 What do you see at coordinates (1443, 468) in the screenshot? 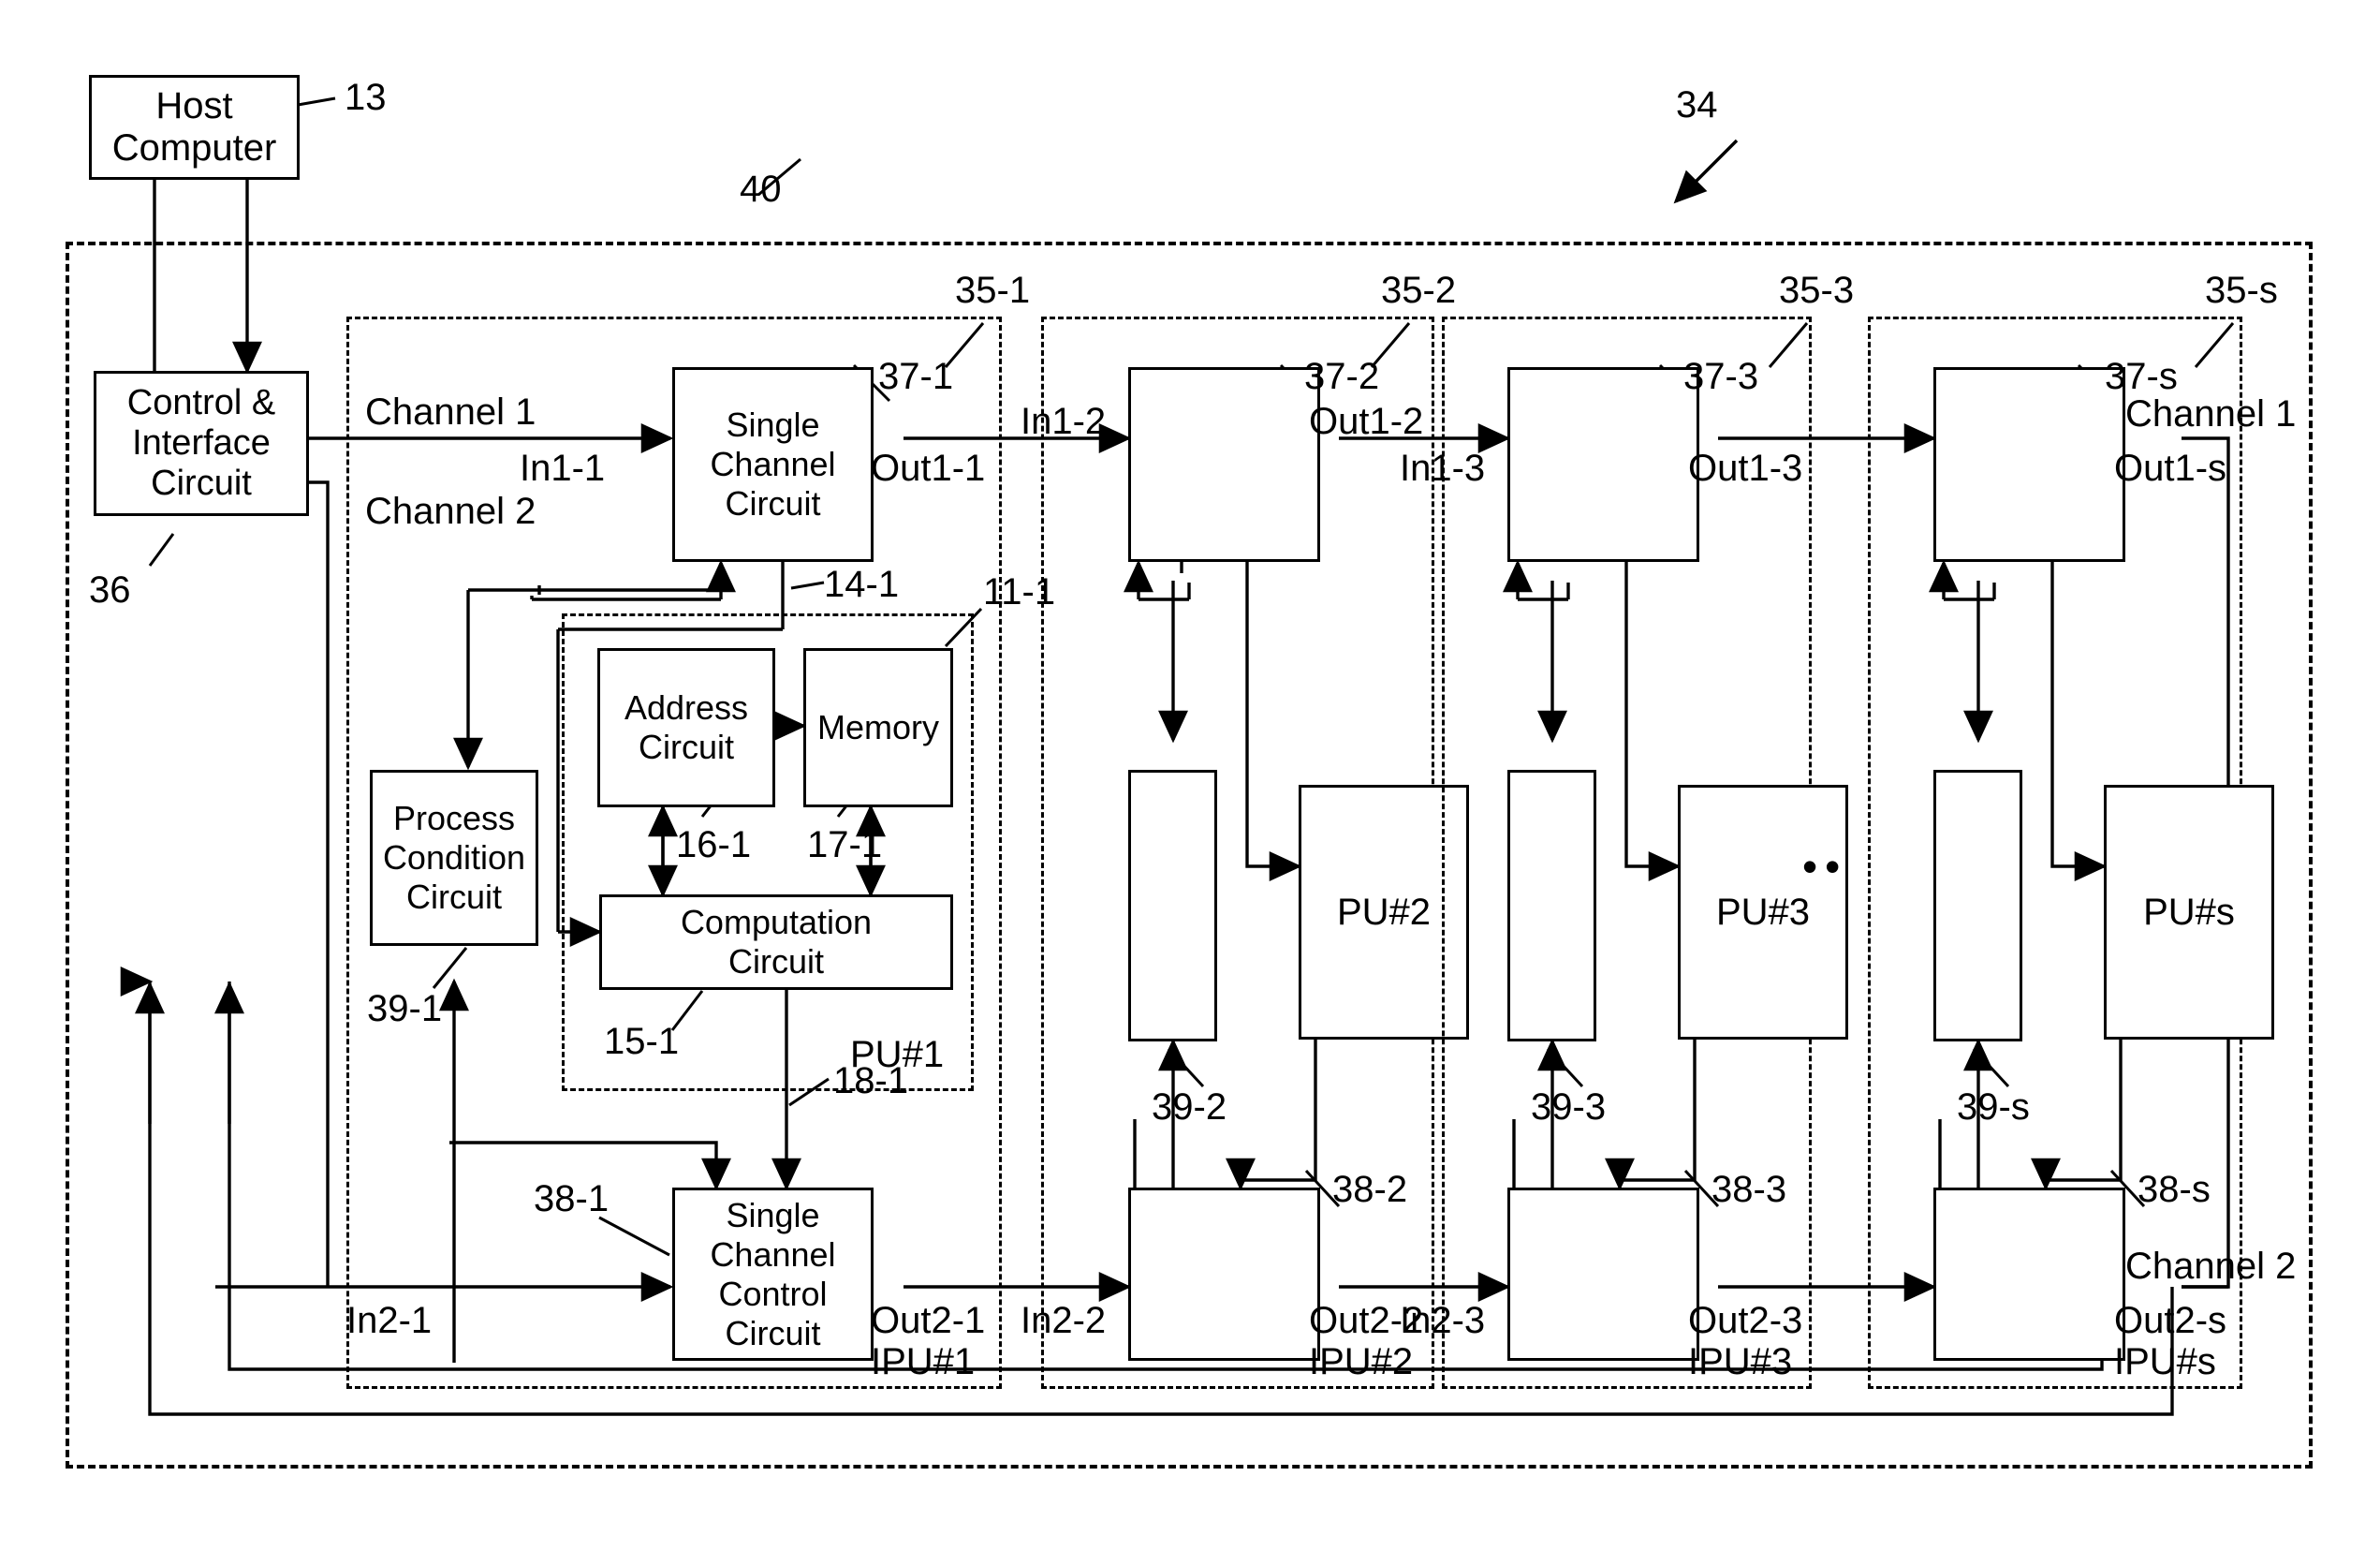
I see `in1-3-label: In1-3` at bounding box center [1443, 468].